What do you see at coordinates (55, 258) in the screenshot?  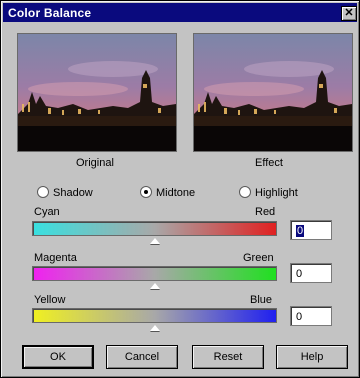 I see `magenta-label: Magenta` at bounding box center [55, 258].